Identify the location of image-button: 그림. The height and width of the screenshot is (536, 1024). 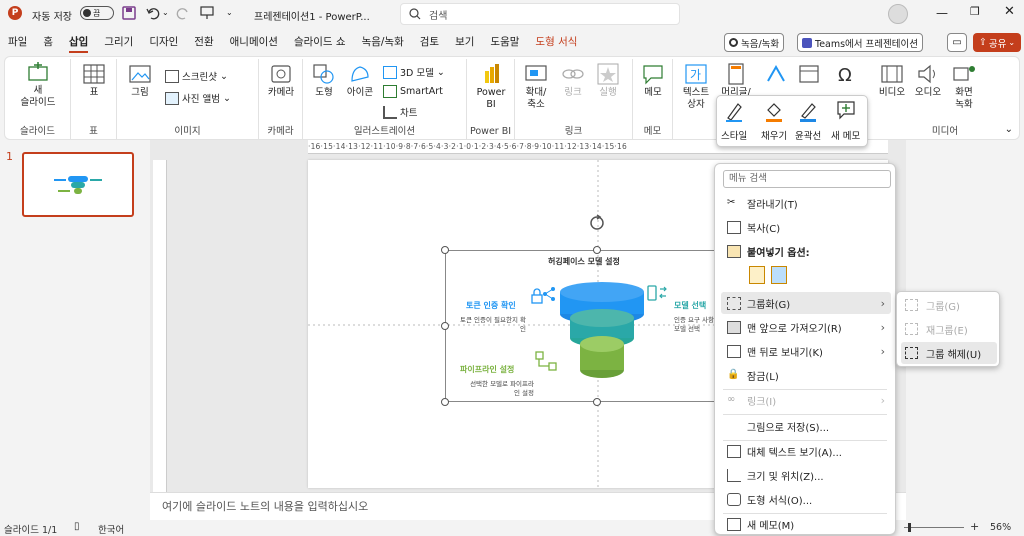
(140, 81).